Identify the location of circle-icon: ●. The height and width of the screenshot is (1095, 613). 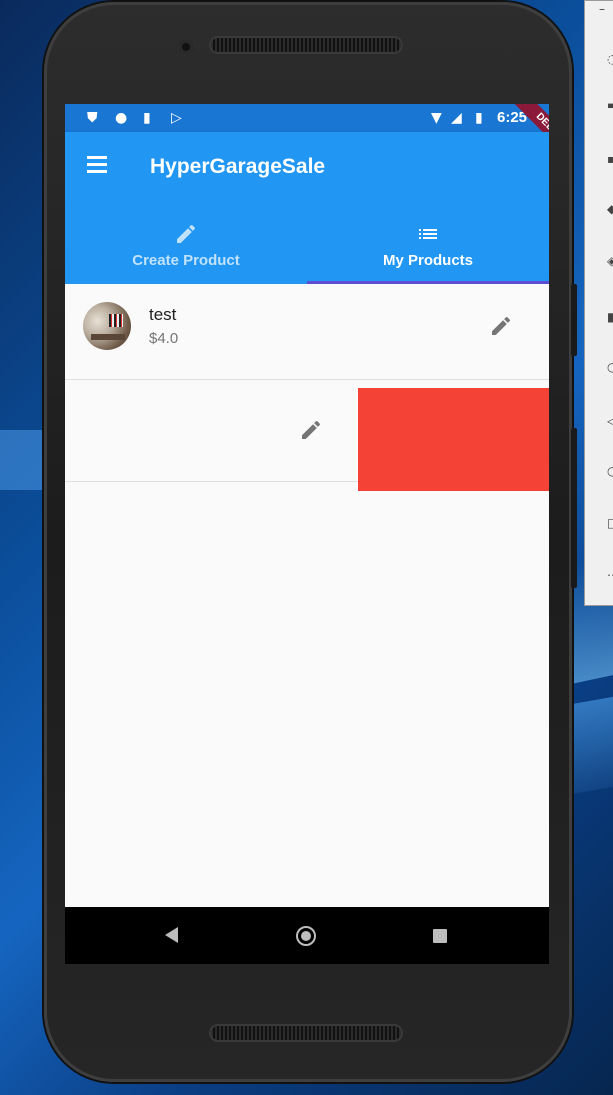
(121, 118).